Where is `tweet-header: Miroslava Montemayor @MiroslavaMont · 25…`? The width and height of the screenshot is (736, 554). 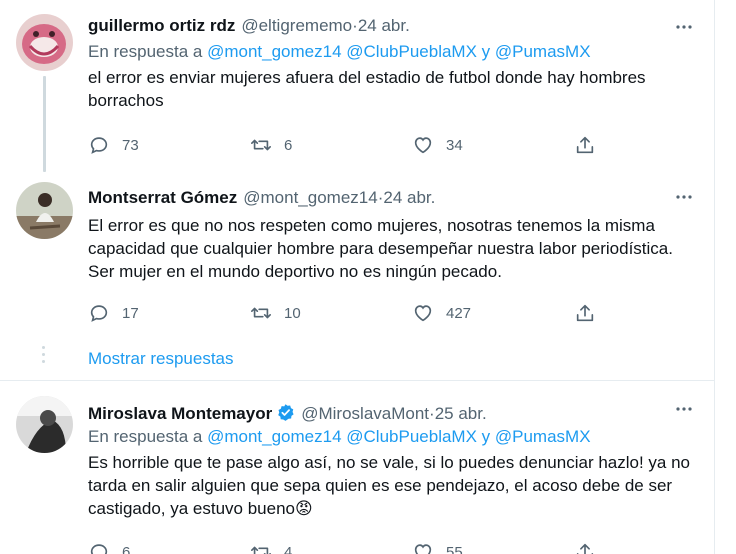
tweet-header: Miroslava Montemayor @MiroslavaMont · 25… is located at coordinates (395, 412).